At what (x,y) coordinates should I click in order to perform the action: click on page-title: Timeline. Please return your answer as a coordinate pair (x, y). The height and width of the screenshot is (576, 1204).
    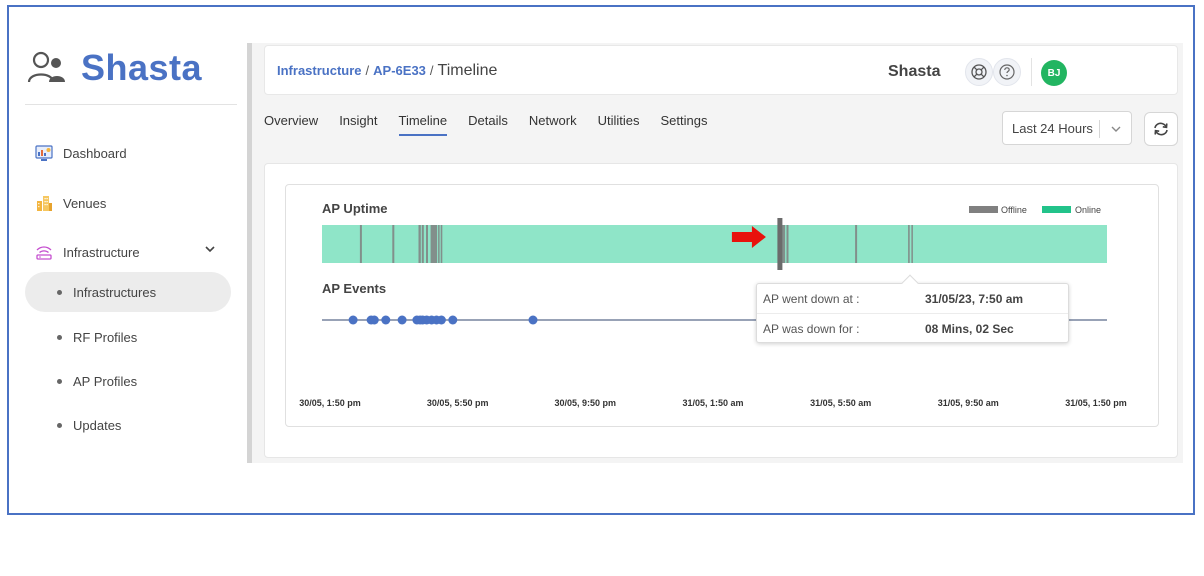
    Looking at the image, I should click on (467, 70).